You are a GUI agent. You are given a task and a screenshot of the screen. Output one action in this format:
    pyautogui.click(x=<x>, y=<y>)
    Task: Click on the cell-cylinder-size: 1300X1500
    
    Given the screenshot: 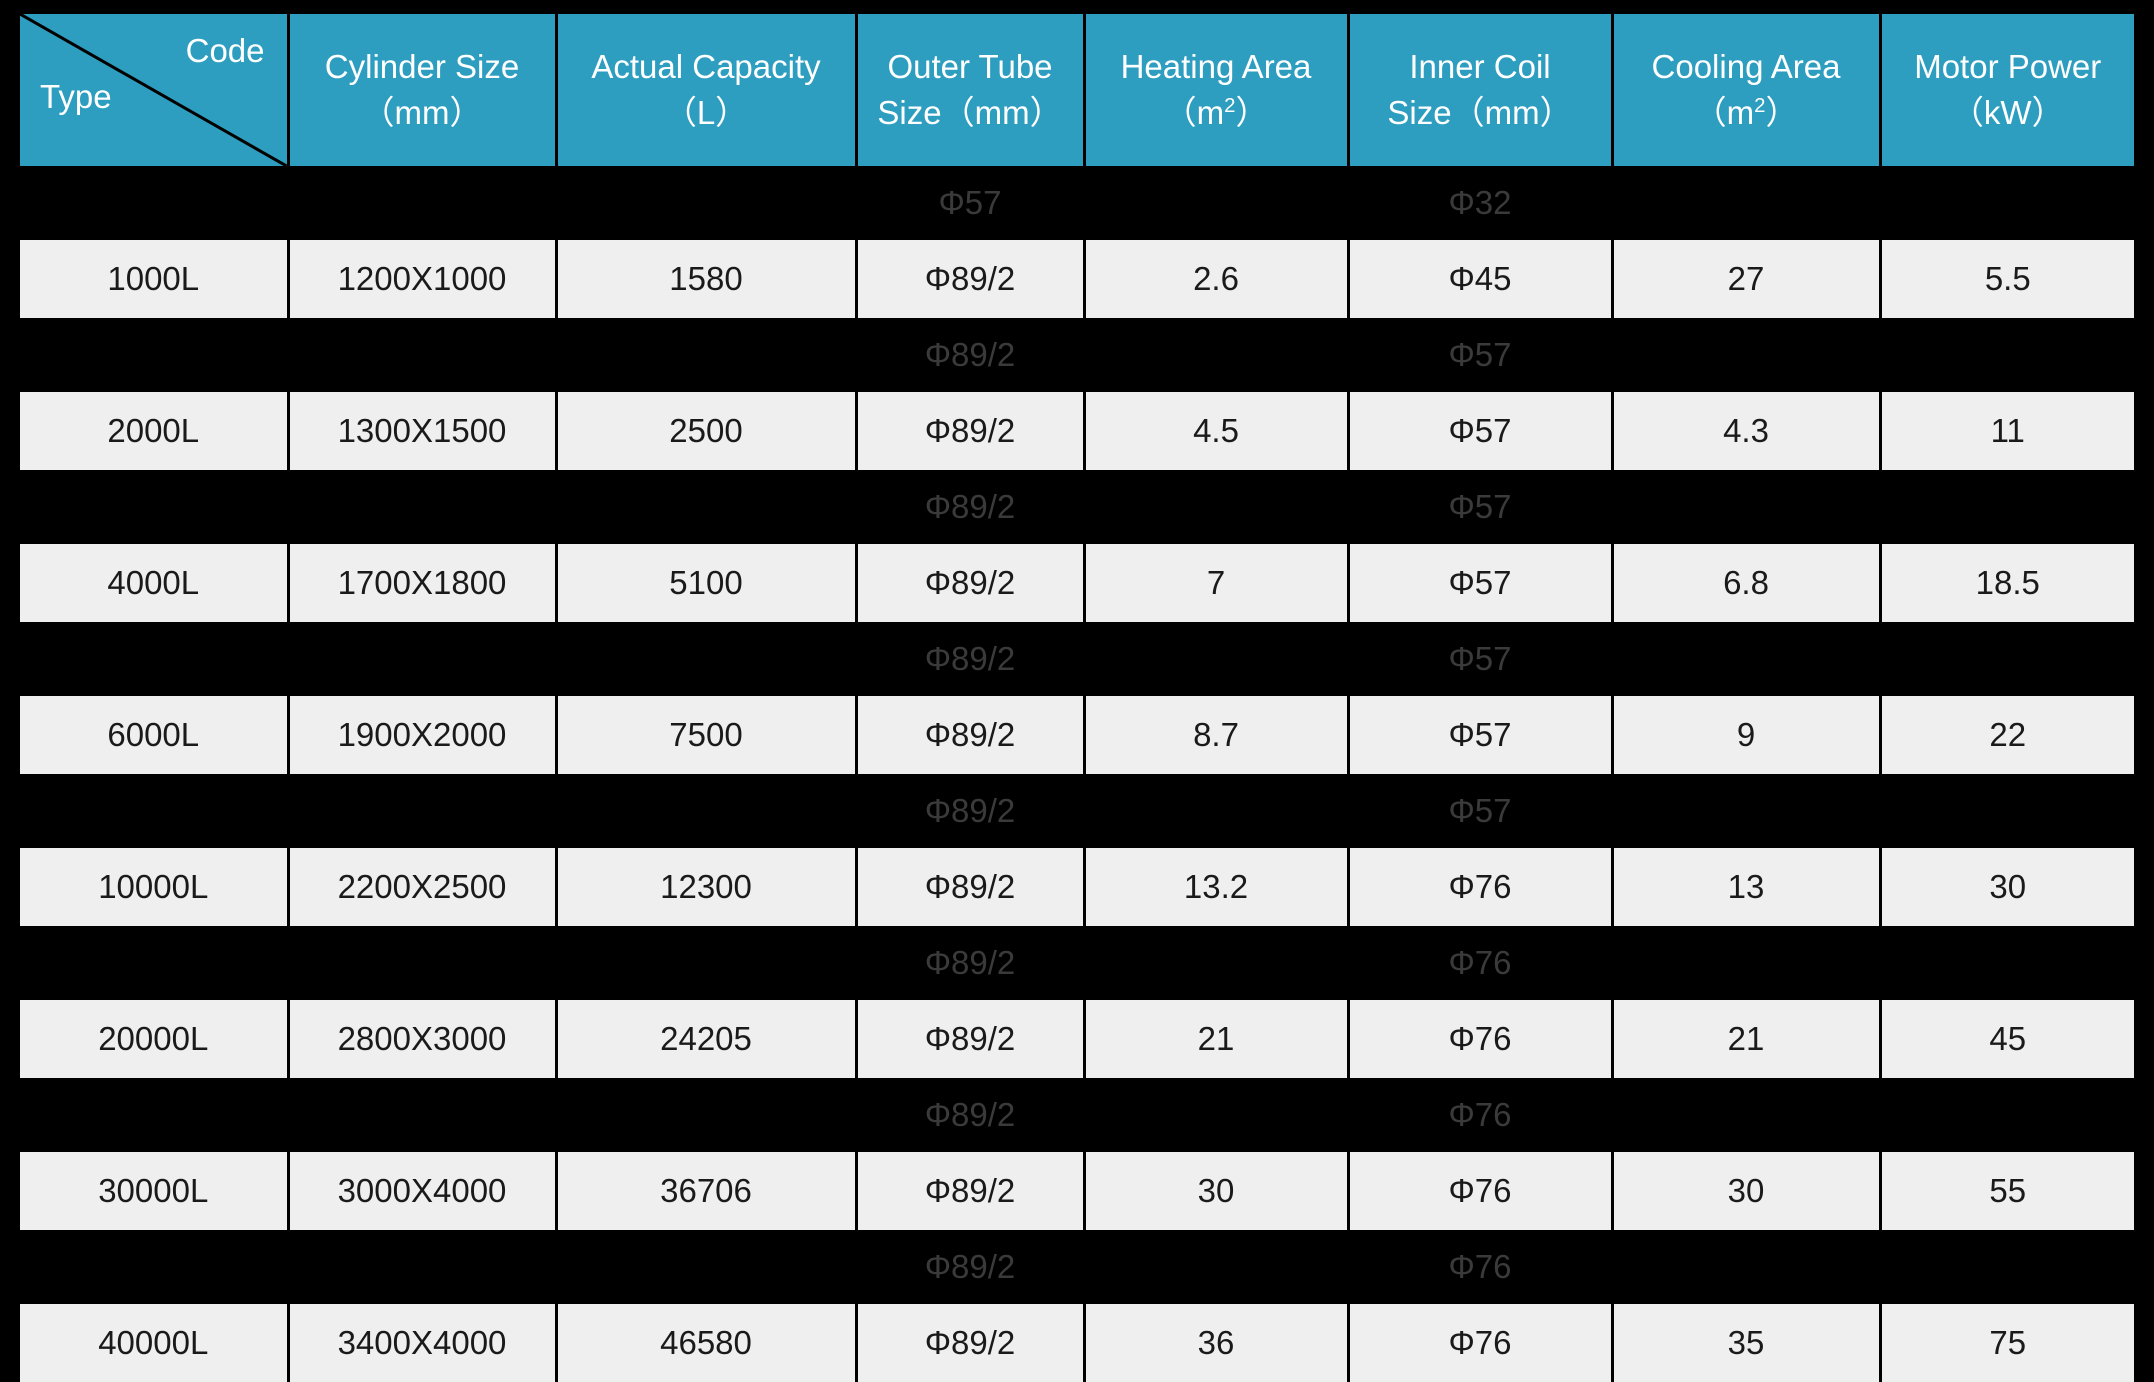 What is the action you would take?
    pyautogui.click(x=422, y=431)
    